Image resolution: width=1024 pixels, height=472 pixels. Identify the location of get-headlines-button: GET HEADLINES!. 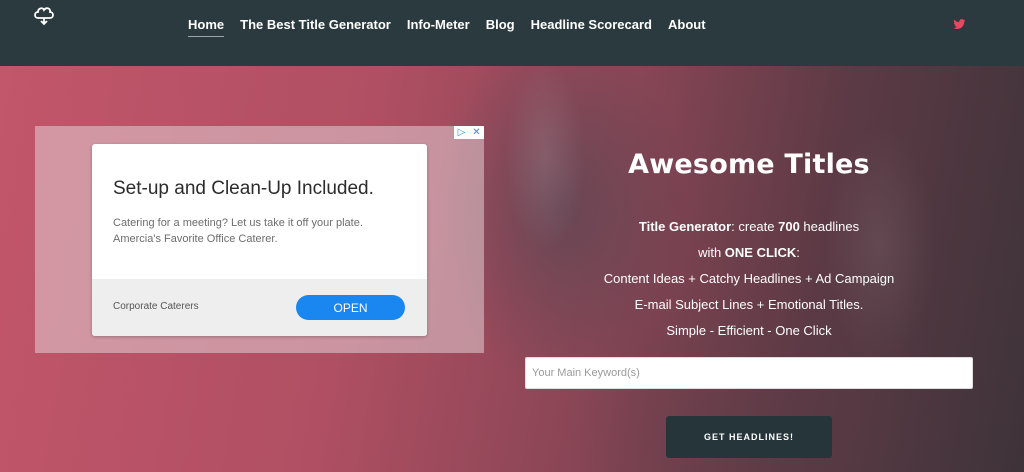
(749, 437).